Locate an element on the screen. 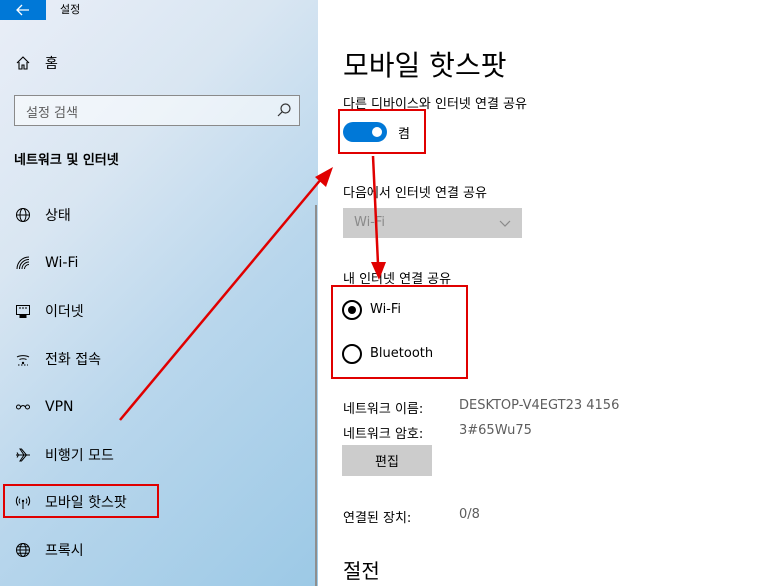  back-button is located at coordinates (23, 10).